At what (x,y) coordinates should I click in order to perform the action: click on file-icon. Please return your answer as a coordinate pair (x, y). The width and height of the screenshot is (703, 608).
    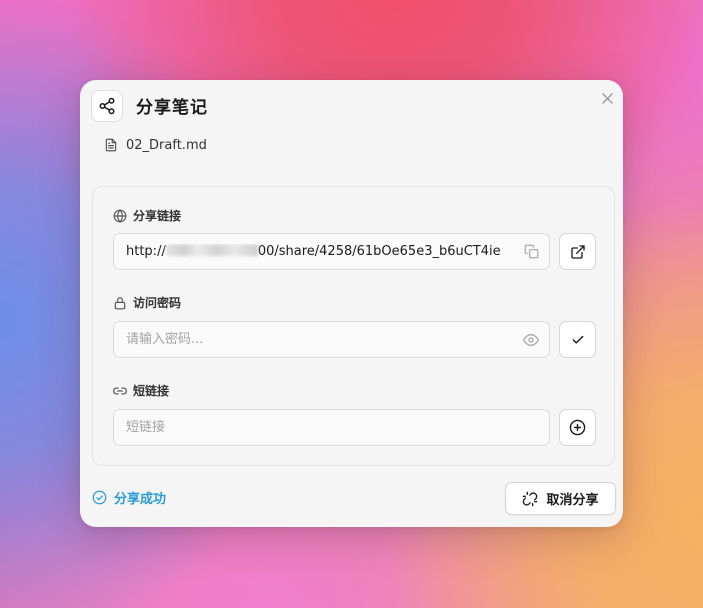
    Looking at the image, I should click on (111, 145).